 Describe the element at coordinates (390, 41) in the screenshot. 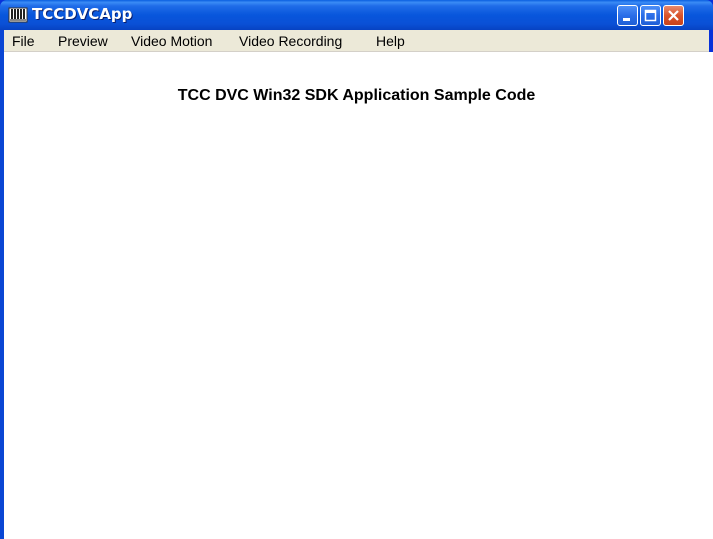

I see `menu-help: Help` at that location.